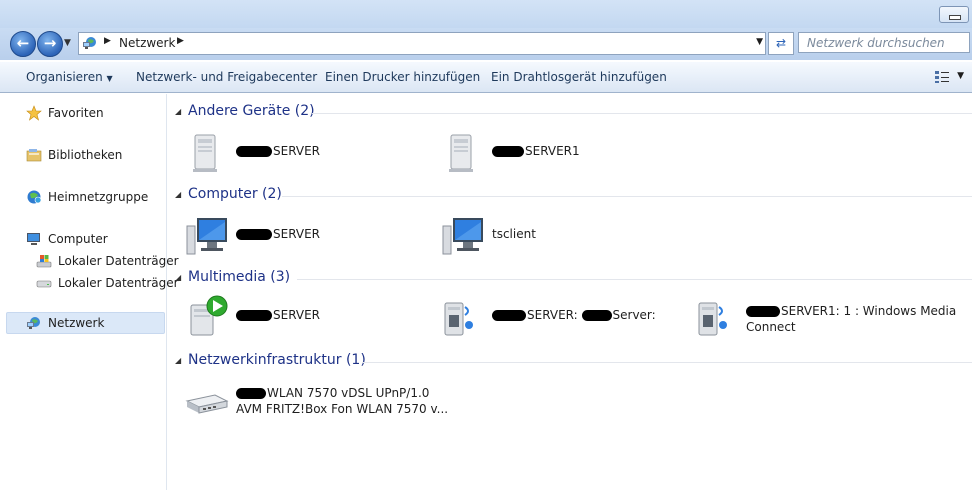 The height and width of the screenshot is (490, 972). I want to click on forward-button: →, so click(50, 44).